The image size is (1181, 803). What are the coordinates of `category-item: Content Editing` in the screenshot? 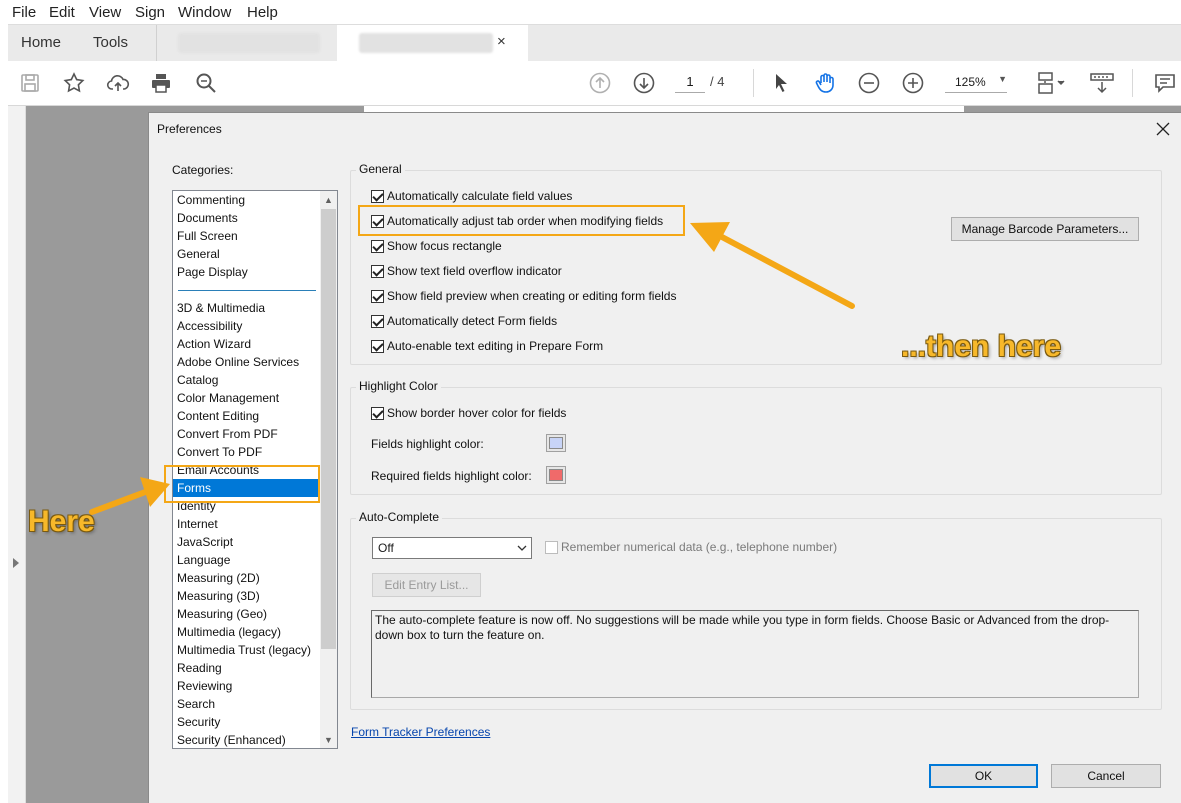 It's located at (218, 416).